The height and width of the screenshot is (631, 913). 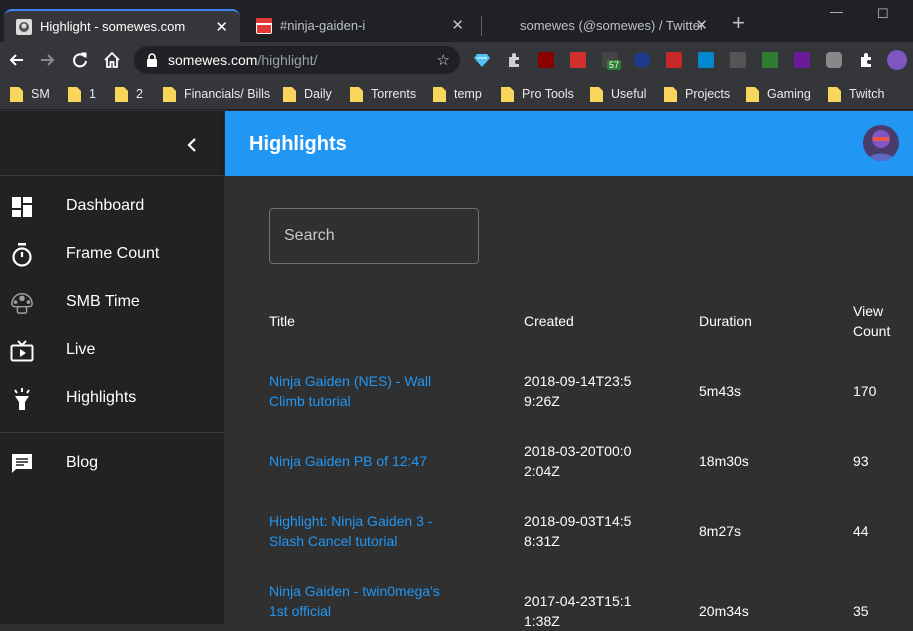 What do you see at coordinates (282, 321) in the screenshot?
I see `column-header-title: Title` at bounding box center [282, 321].